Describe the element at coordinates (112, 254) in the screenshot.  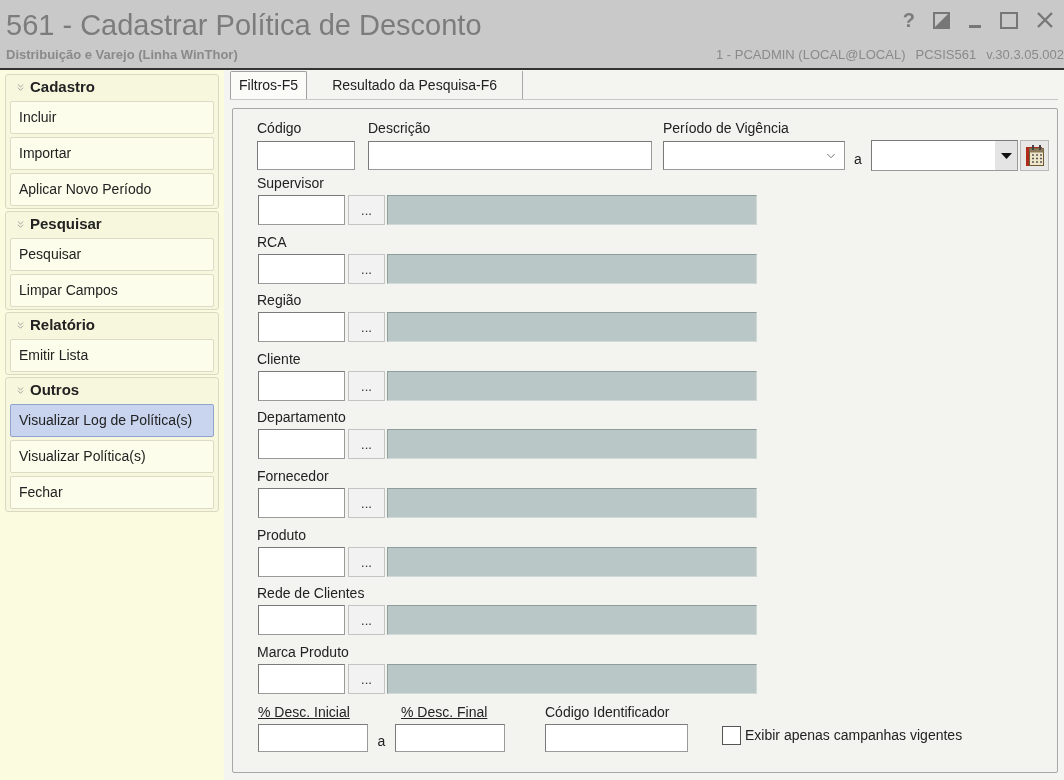
I see `sidebar-item: Pesquisar` at that location.